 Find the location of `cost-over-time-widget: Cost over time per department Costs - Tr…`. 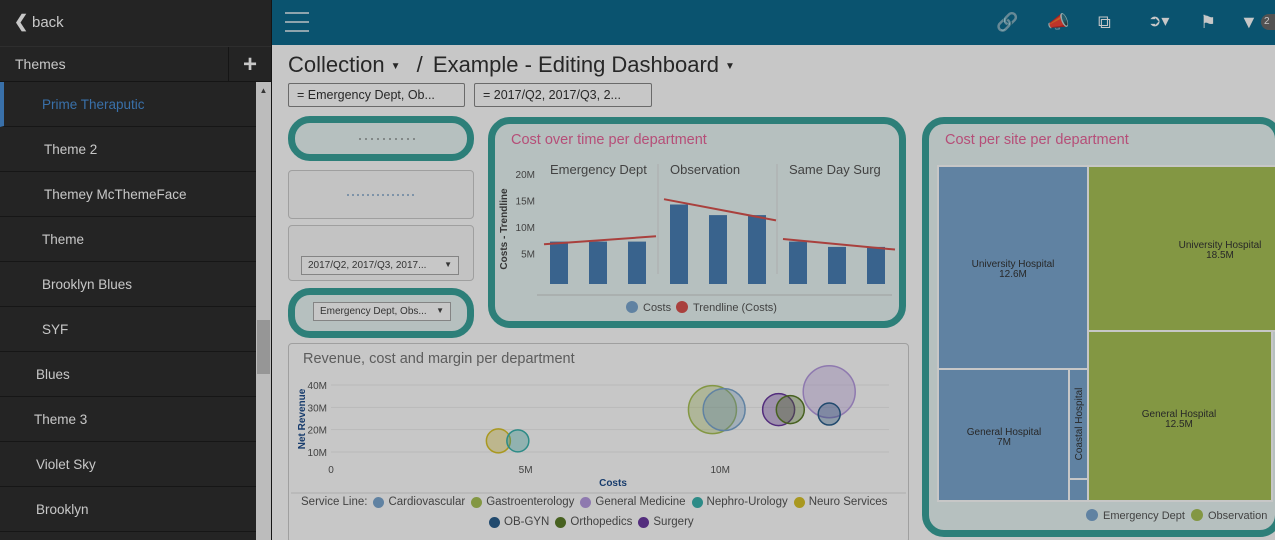

cost-over-time-widget: Cost over time per department Costs - Tr… is located at coordinates (697, 222).